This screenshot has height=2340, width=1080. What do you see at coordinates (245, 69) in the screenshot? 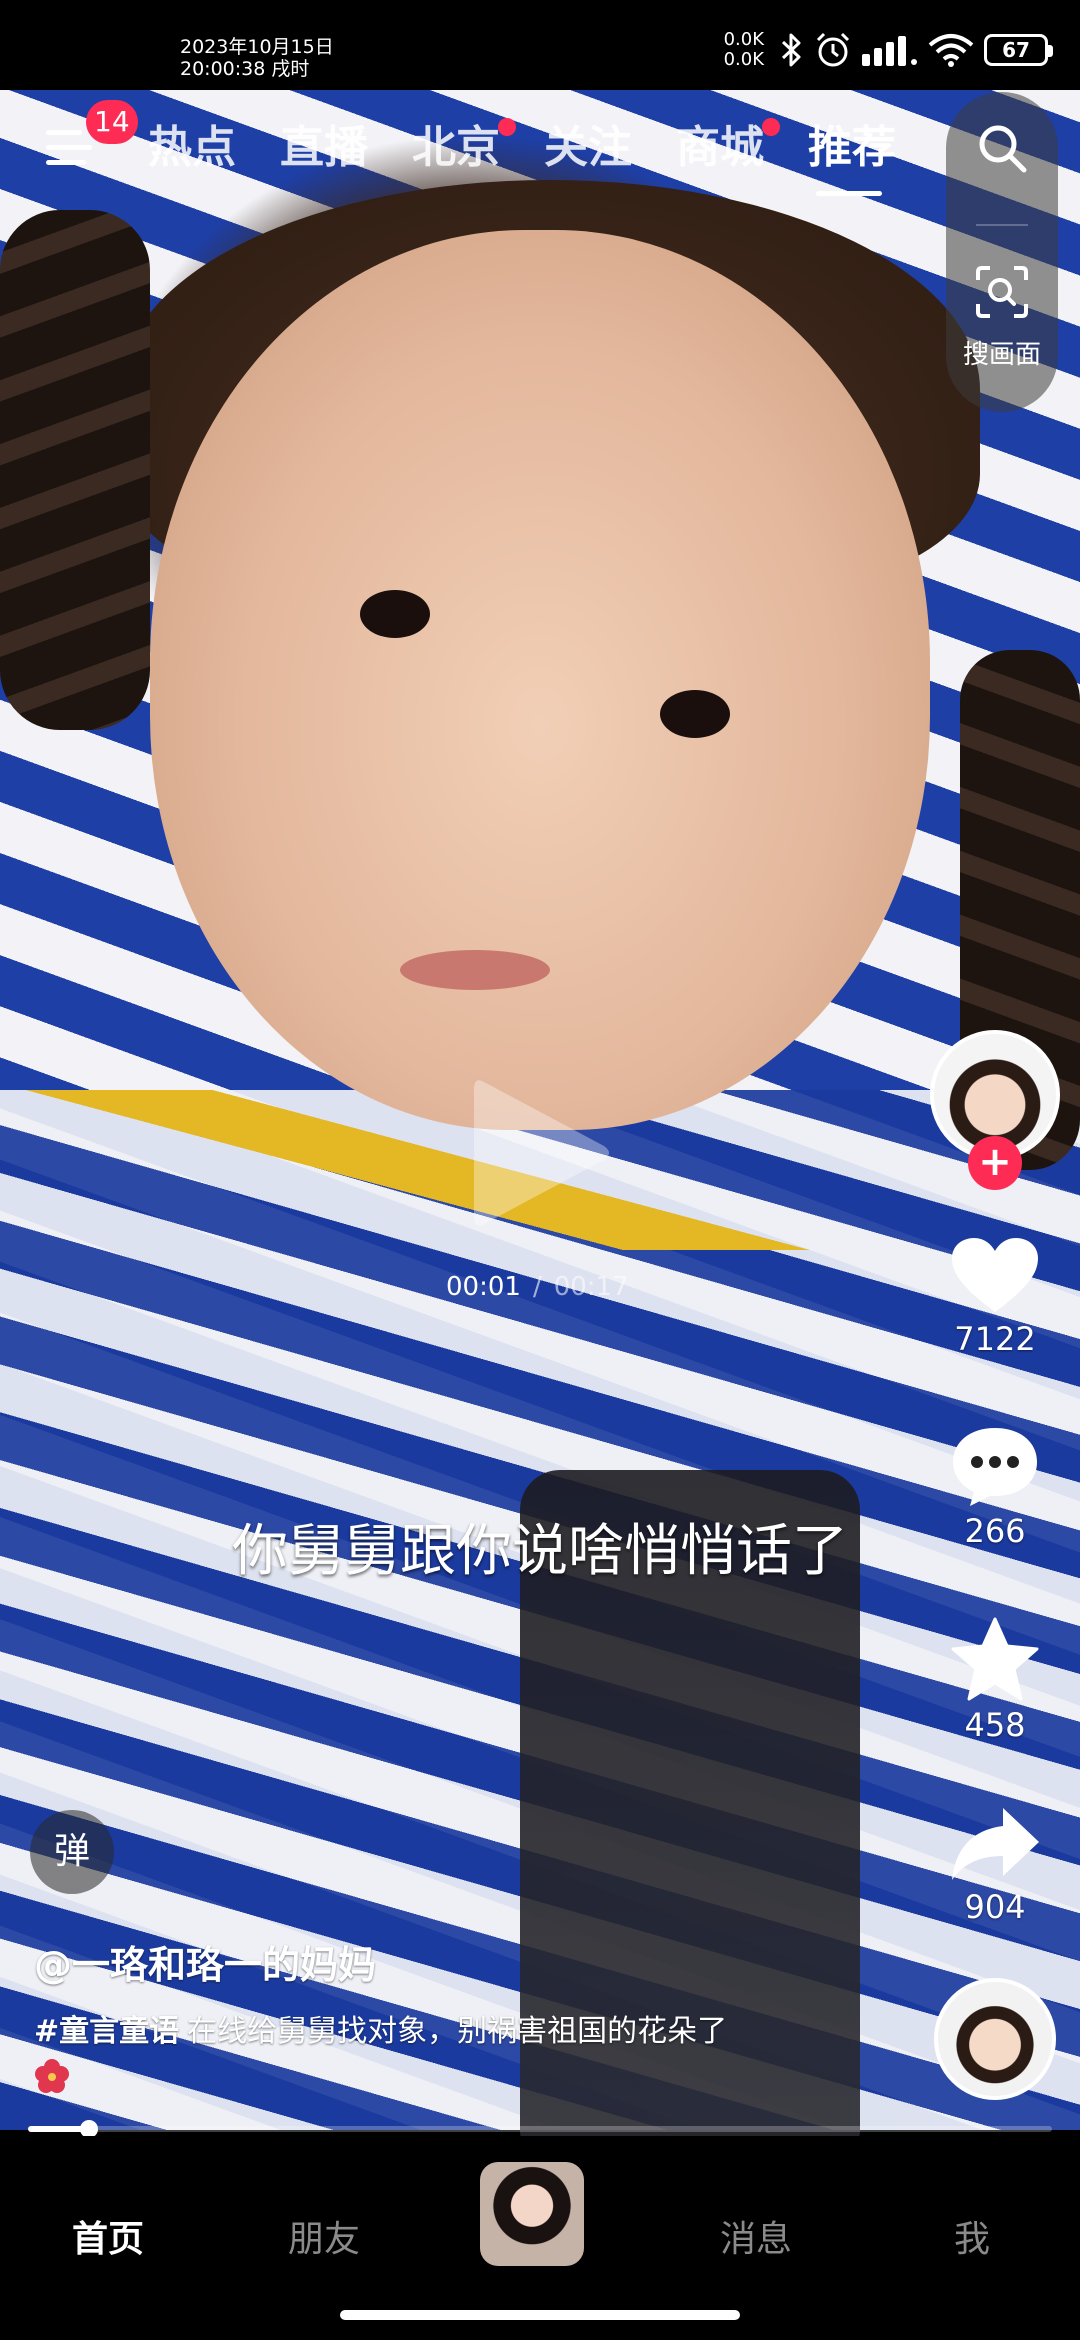
I see `status-time: 20:00:38 戌时` at bounding box center [245, 69].